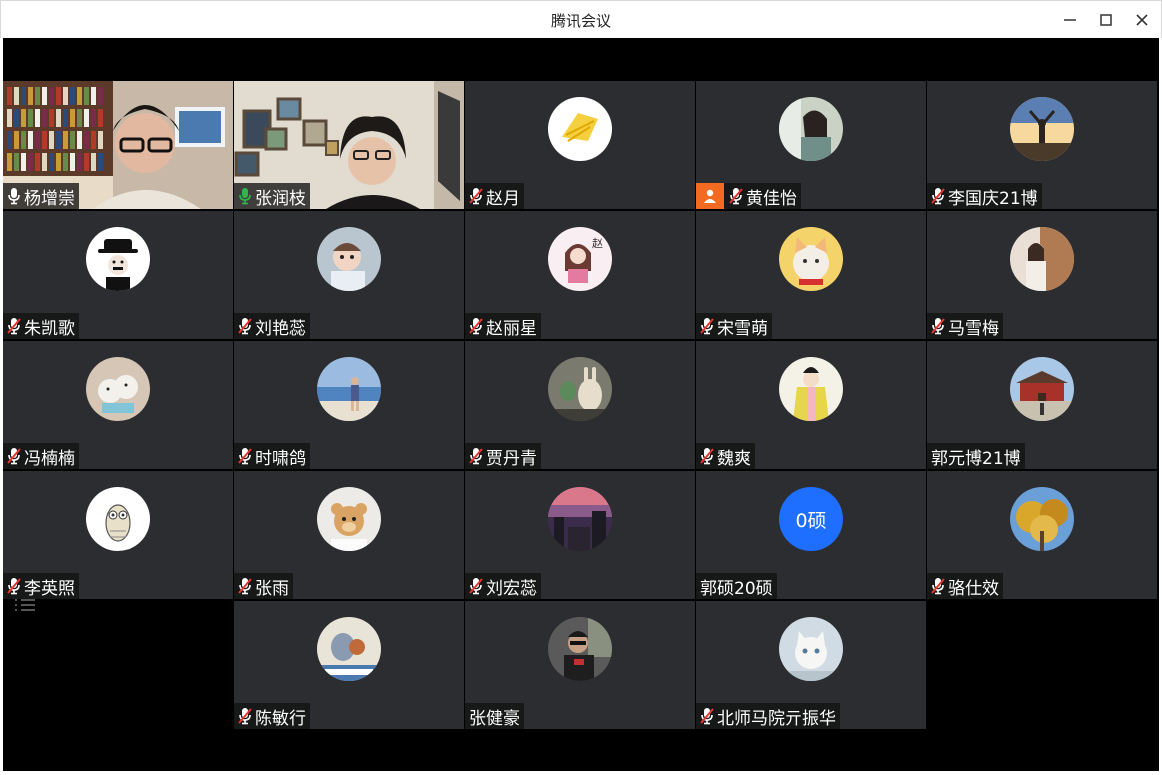 Image resolution: width=1162 pixels, height=775 pixels. I want to click on participant-name: 时啸鸽, so click(280, 458).